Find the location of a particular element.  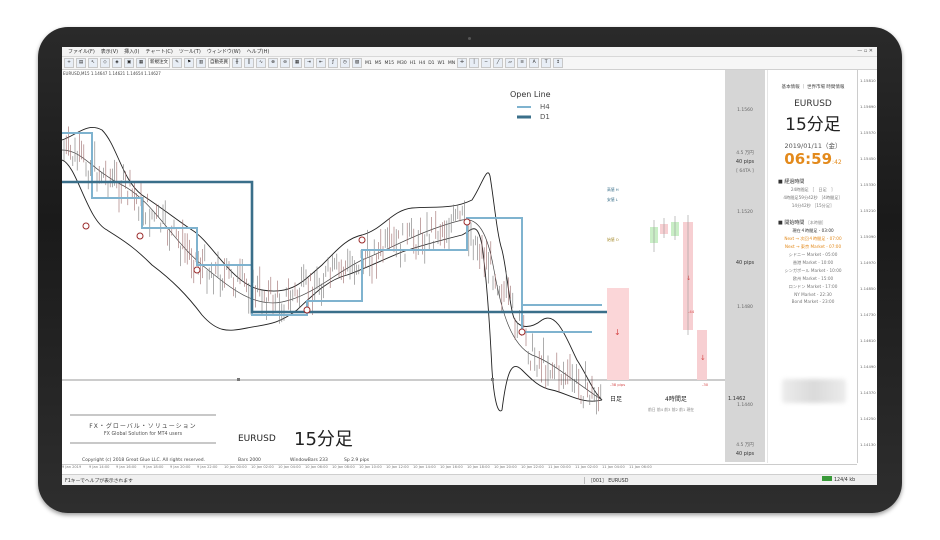

arrows-icon: ↕ is located at coordinates (558, 63).